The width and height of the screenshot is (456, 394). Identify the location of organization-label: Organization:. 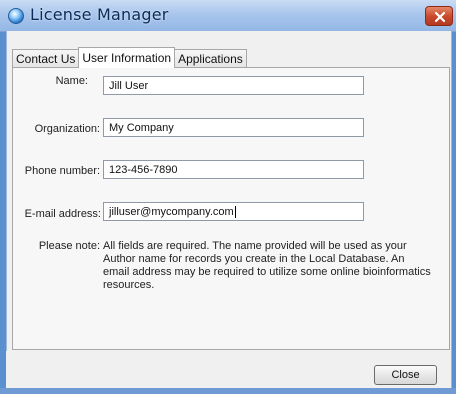
(67, 129).